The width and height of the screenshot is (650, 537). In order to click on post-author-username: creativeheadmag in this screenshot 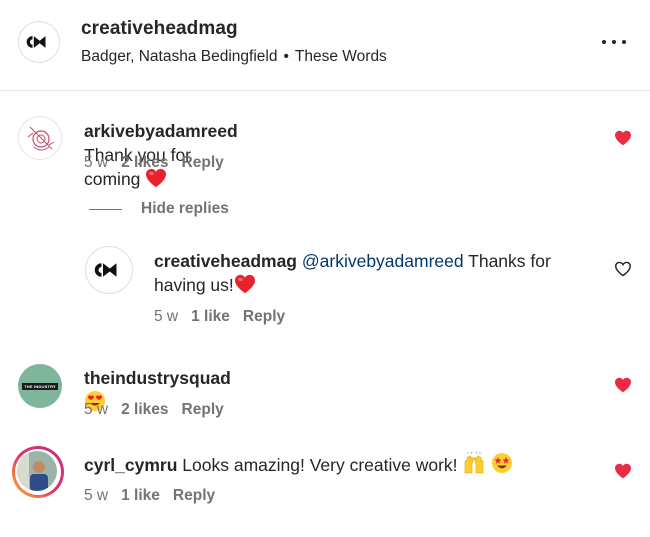, I will do `click(159, 29)`.